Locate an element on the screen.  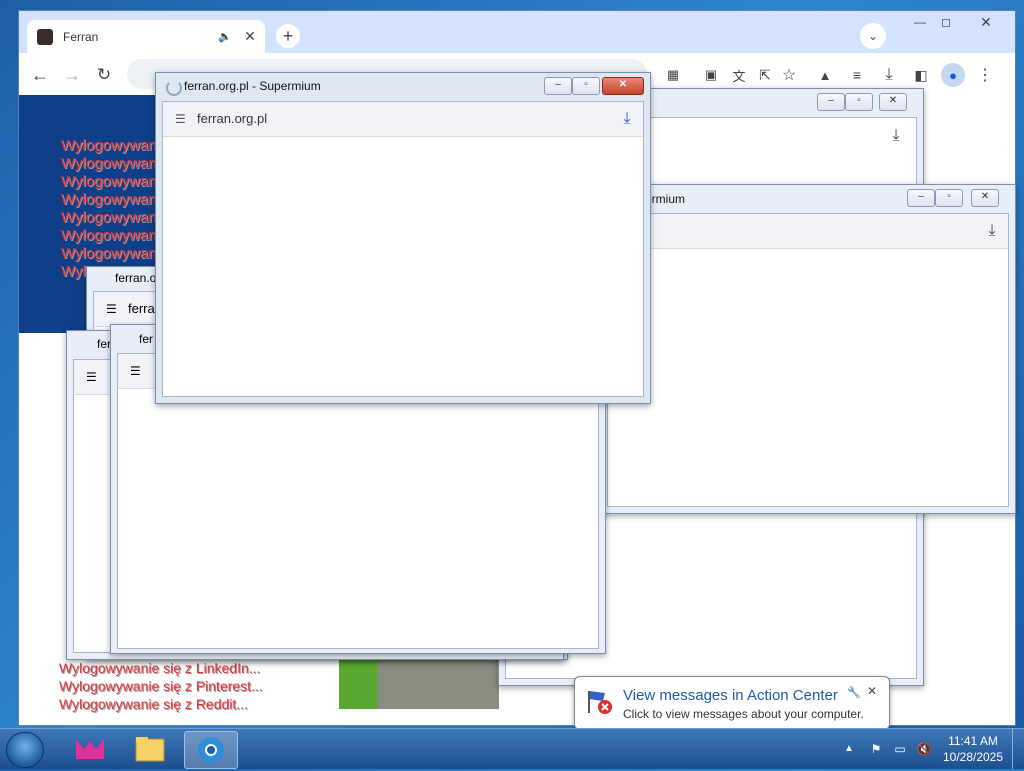
menu-icon: ⋮ is located at coordinates (985, 75).